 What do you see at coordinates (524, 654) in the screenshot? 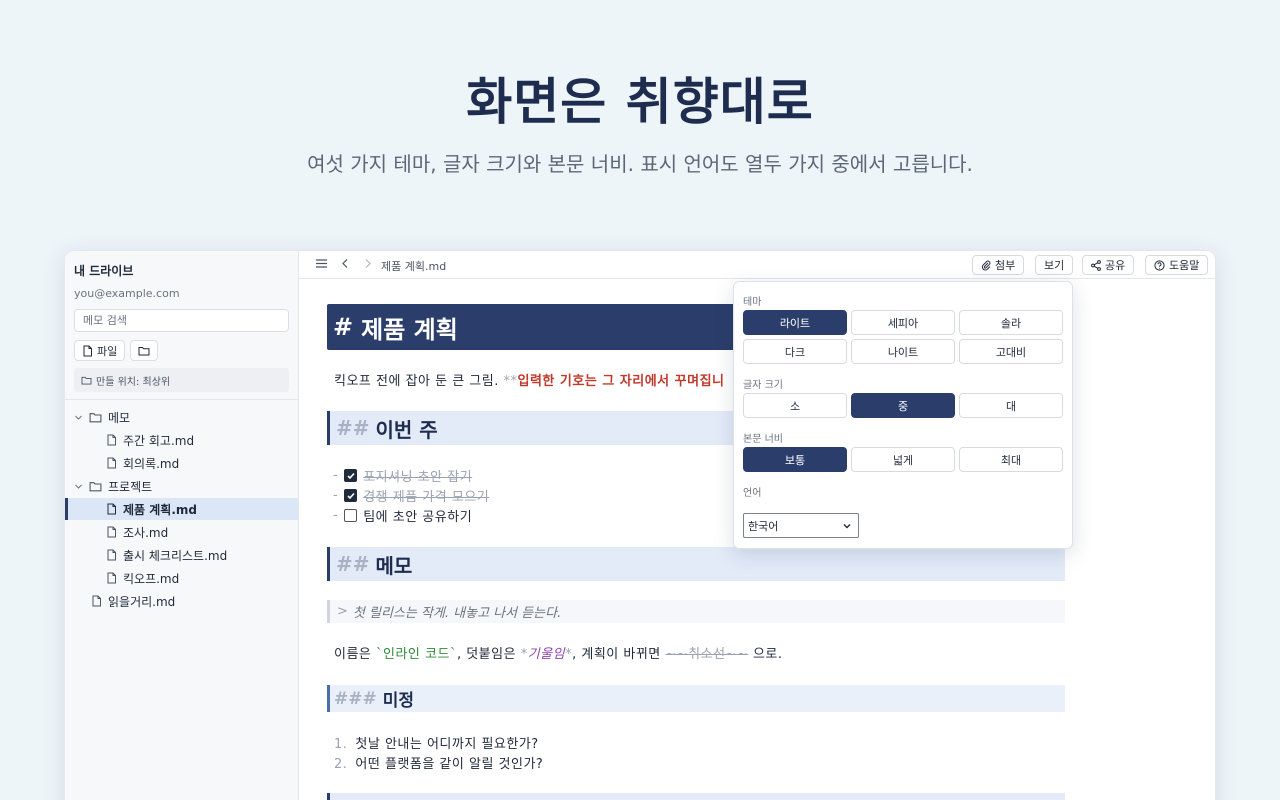
I see `italic-mark: *` at bounding box center [524, 654].